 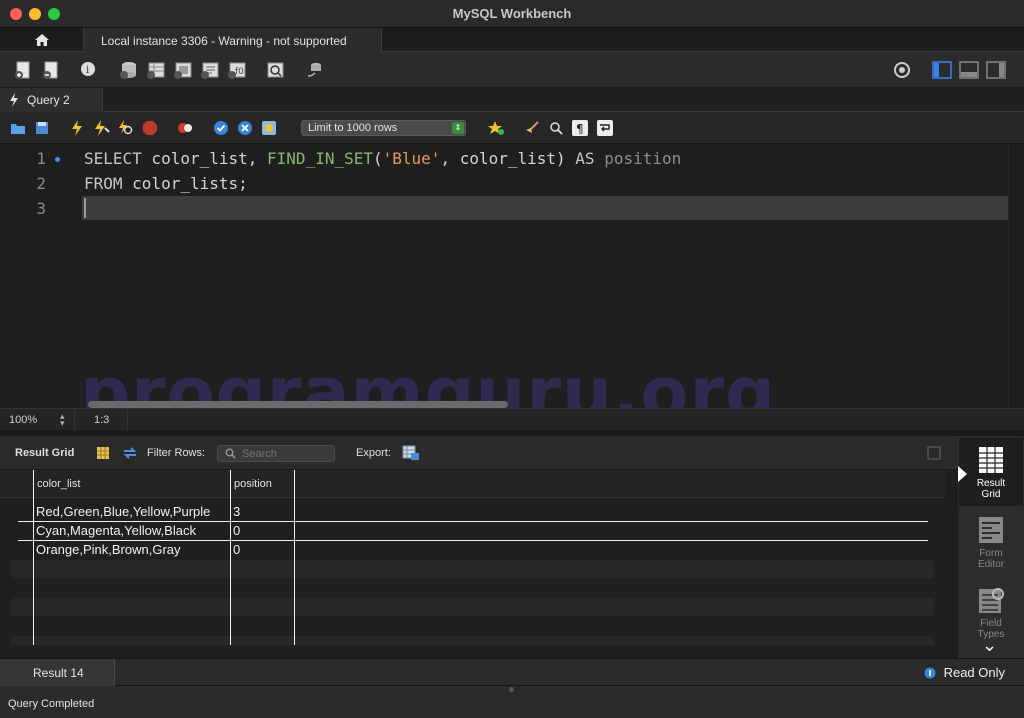 What do you see at coordinates (512, 702) in the screenshot?
I see `status-bar: Query Completed` at bounding box center [512, 702].